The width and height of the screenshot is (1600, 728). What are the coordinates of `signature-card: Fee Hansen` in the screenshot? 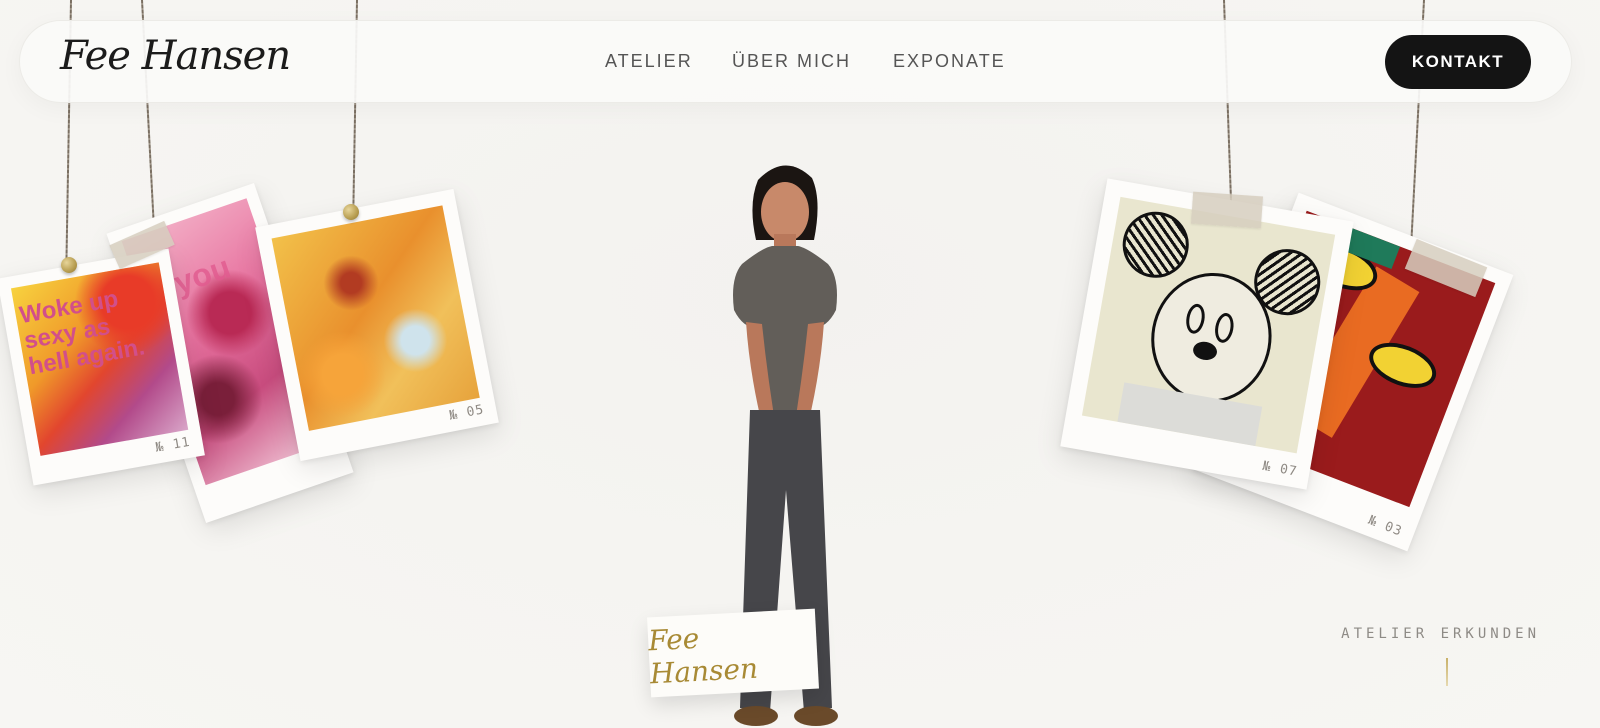 It's located at (733, 653).